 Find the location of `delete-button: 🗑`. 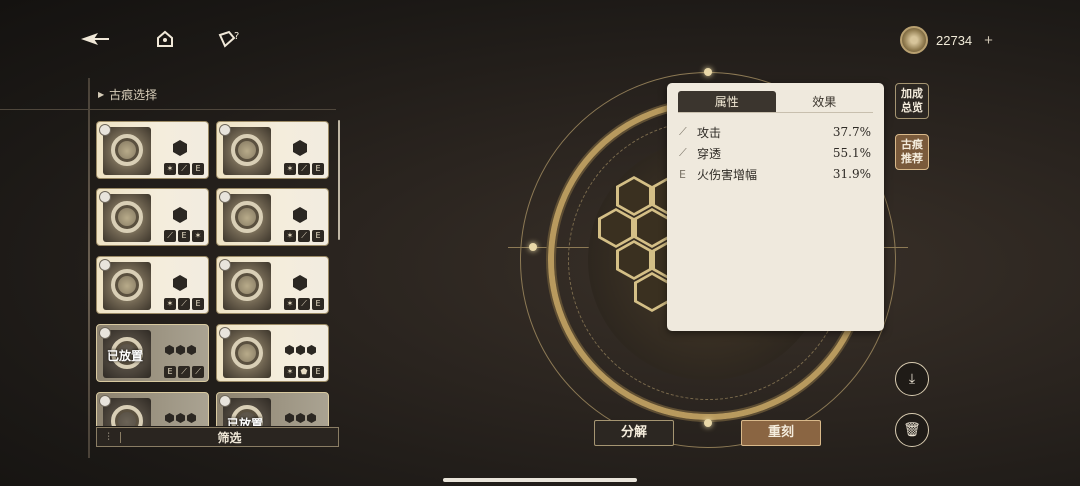

delete-button: 🗑 is located at coordinates (912, 430).